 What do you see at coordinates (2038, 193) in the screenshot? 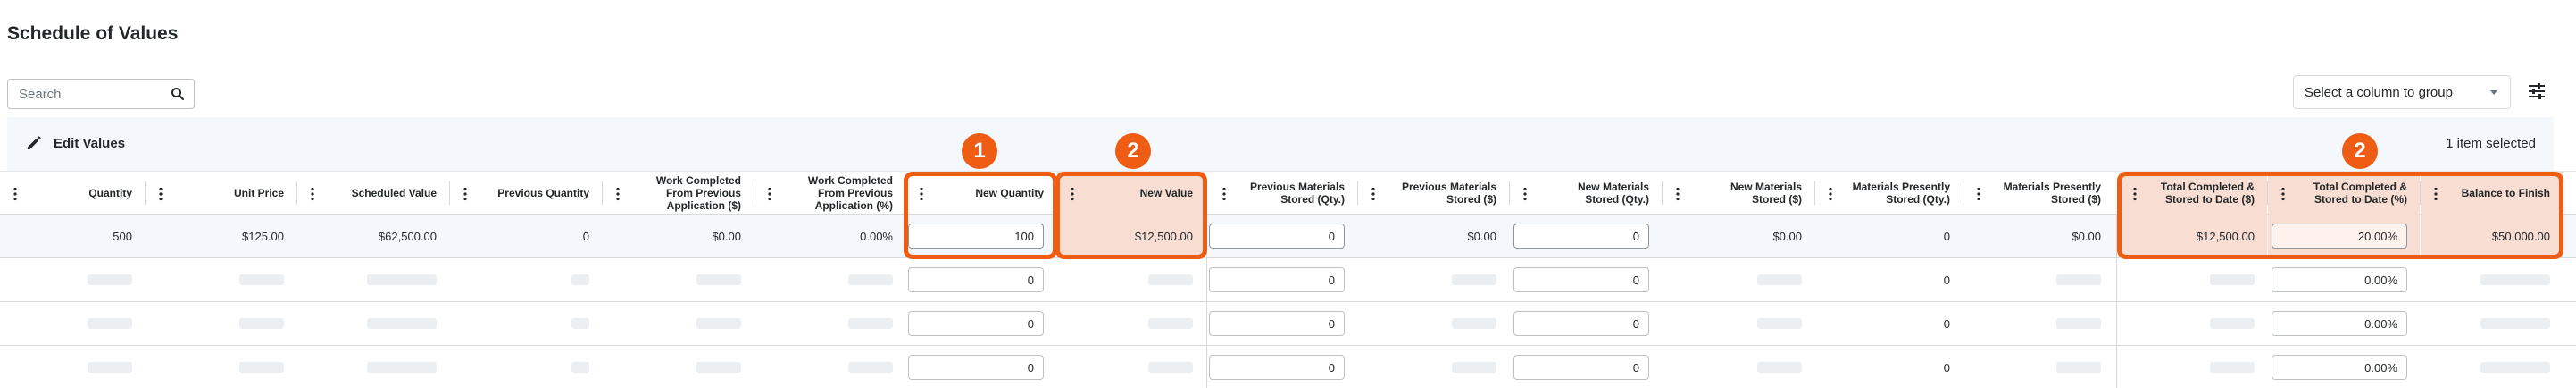
I see `column-header-materials-present-amount: Materials Presently Stored ($)` at bounding box center [2038, 193].